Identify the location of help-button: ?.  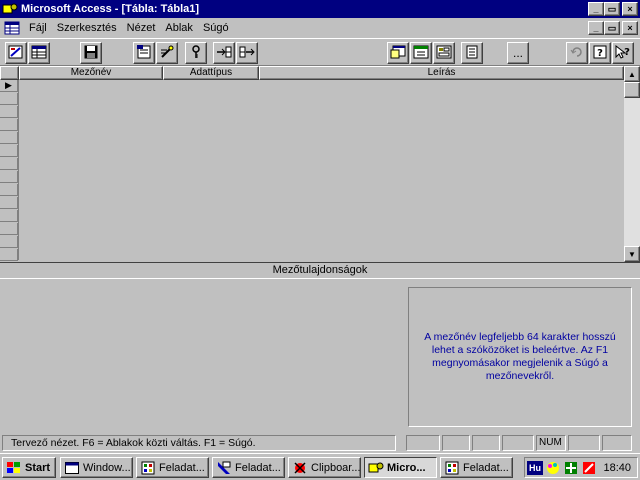
(600, 53).